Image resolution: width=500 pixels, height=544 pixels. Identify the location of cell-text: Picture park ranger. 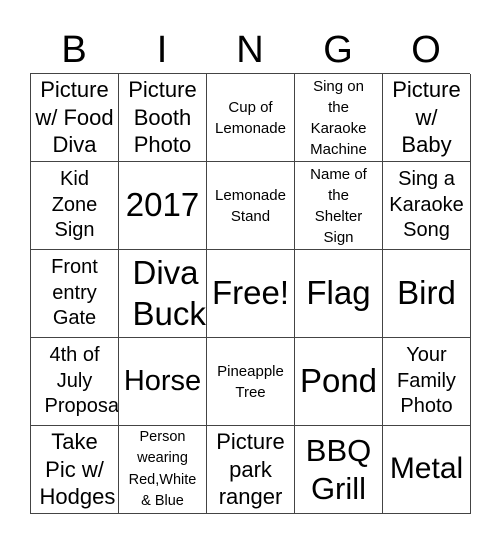
(250, 469).